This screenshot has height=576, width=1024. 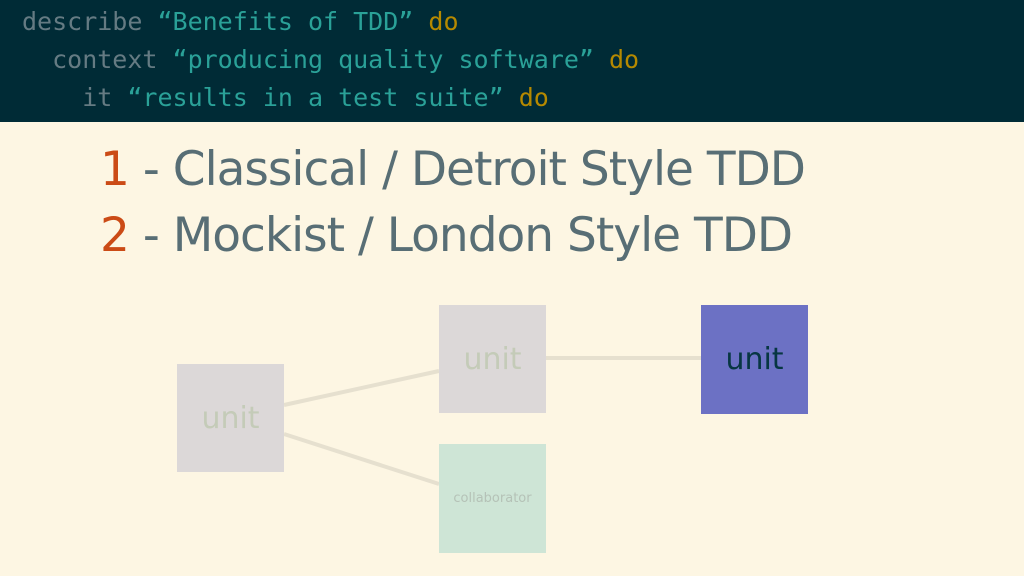 What do you see at coordinates (361, 388) in the screenshot?
I see `edge-unit-left-to-unit-middle` at bounding box center [361, 388].